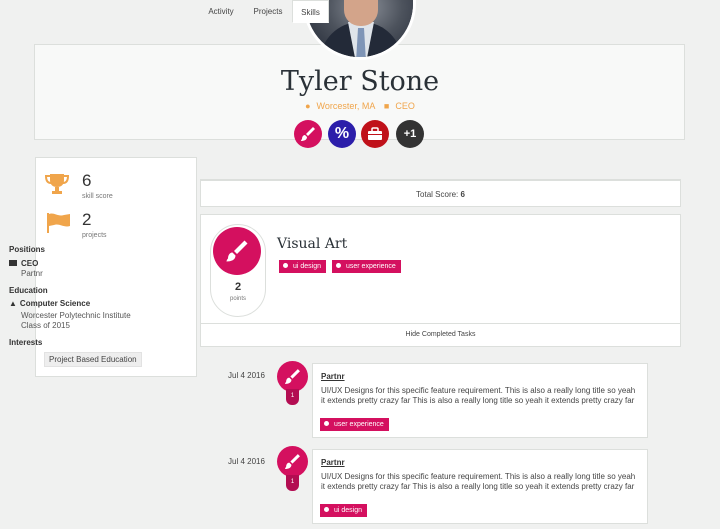 The image size is (720, 529). What do you see at coordinates (310, 11) in the screenshot?
I see `tab-skills: Skills` at bounding box center [310, 11].